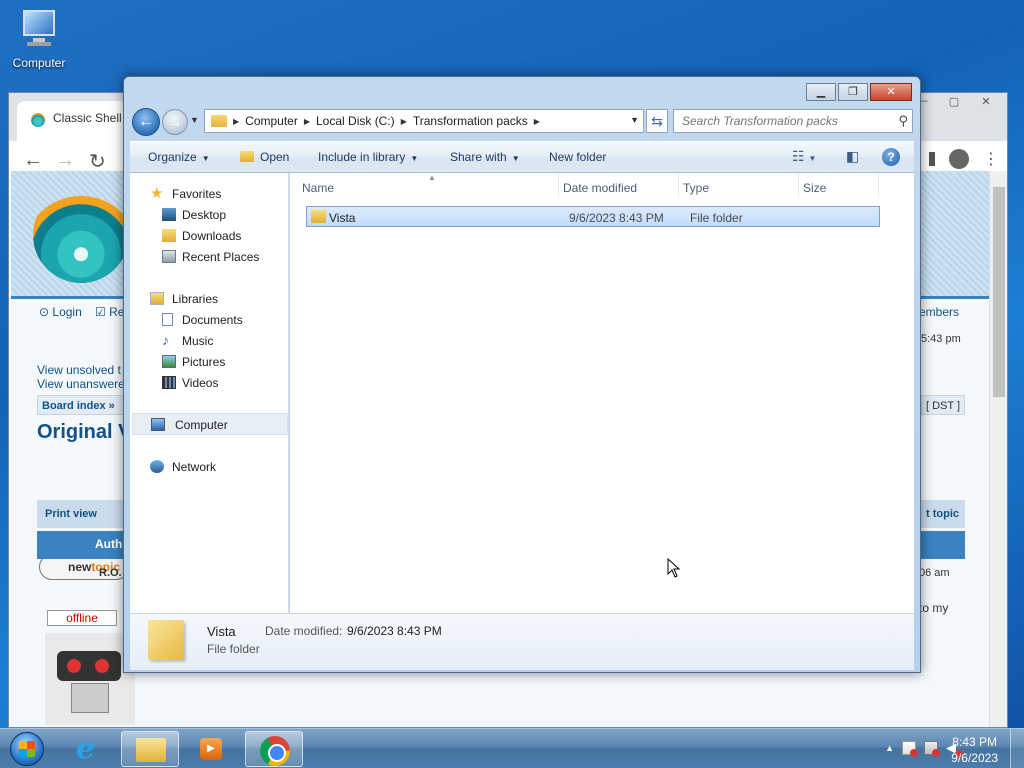 The image size is (1024, 768). Describe the element at coordinates (210, 424) in the screenshot. I see `nav-computer: Computer` at that location.